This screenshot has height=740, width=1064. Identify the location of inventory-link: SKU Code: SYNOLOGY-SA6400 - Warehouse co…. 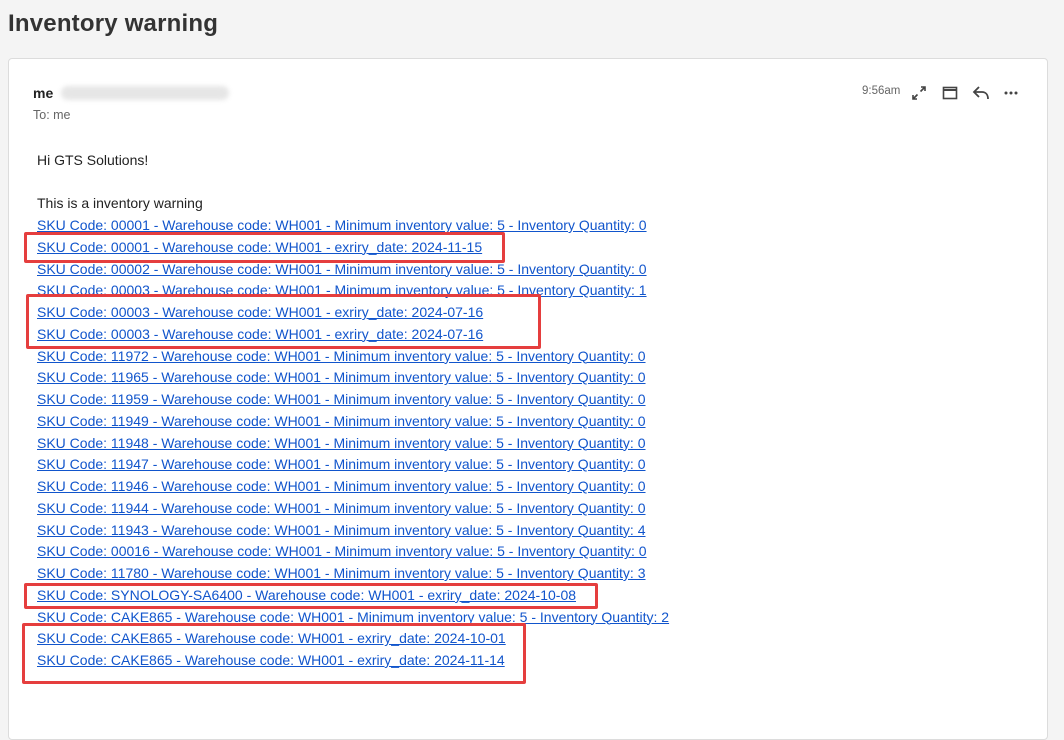
(306, 595).